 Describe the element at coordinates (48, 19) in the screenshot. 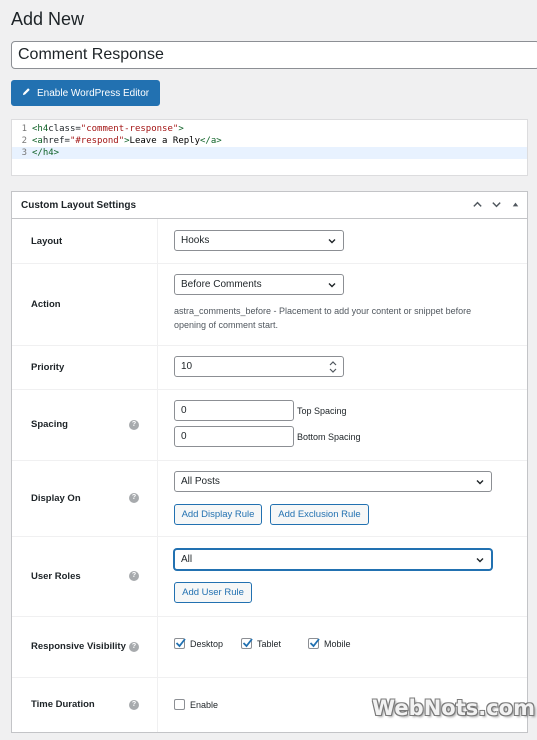

I see `page-title: Add New` at that location.